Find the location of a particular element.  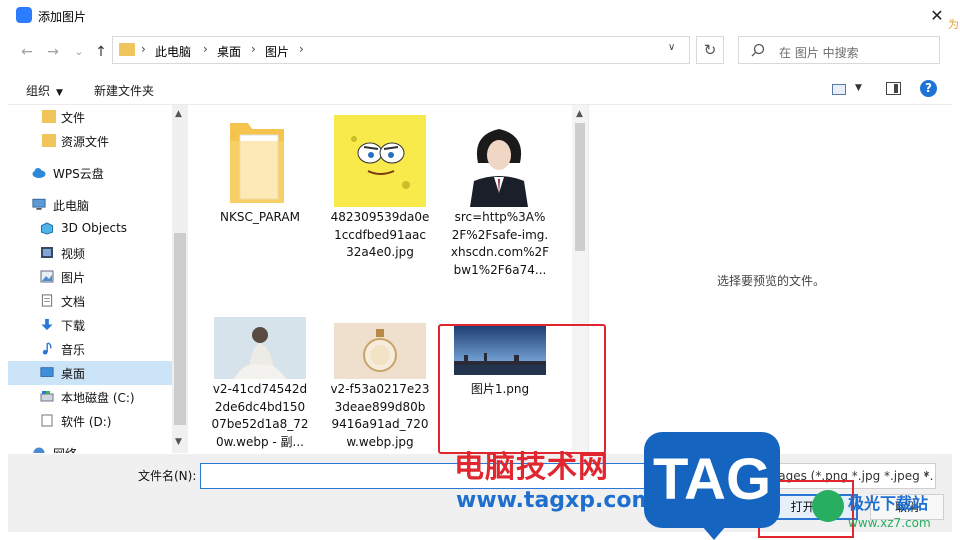

breadcrumb-desktop: 桌面 is located at coordinates (229, 51).